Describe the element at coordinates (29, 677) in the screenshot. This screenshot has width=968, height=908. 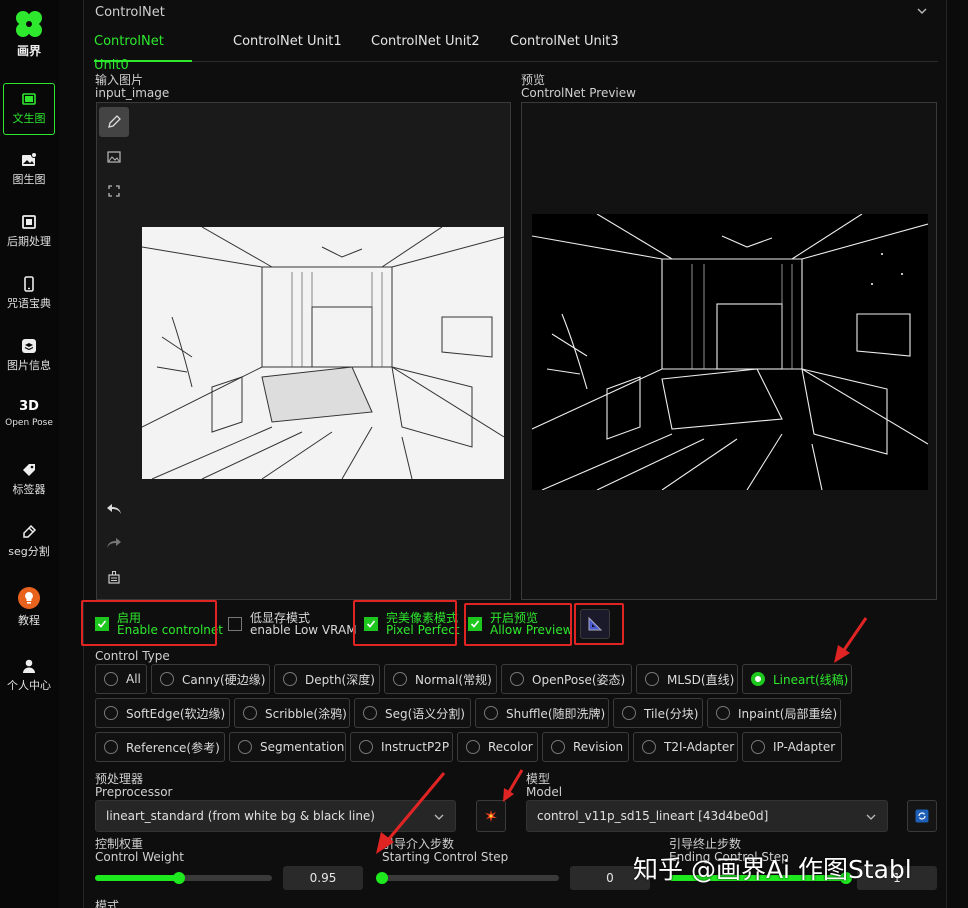
I see `sidebar-item-profile: 个人中心` at that location.